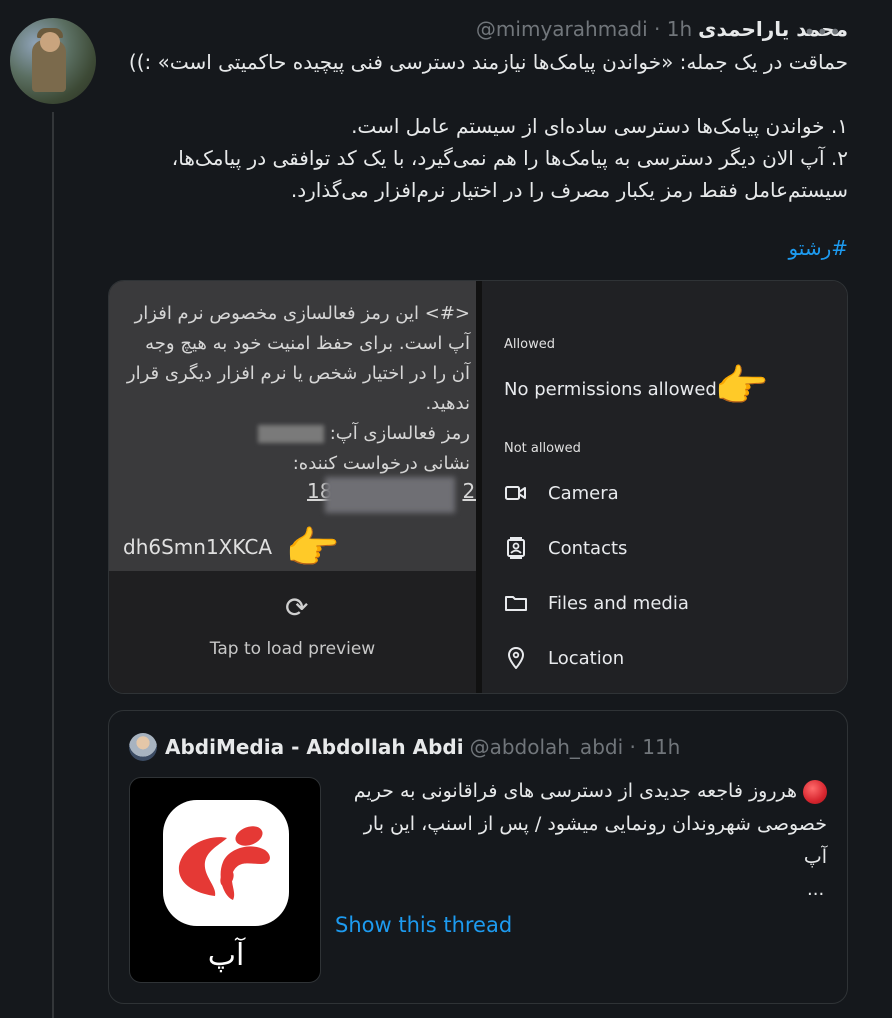 This screenshot has width=892, height=1018. I want to click on sms-code-label: رمز فعالسازی آپ:, so click(399, 433).